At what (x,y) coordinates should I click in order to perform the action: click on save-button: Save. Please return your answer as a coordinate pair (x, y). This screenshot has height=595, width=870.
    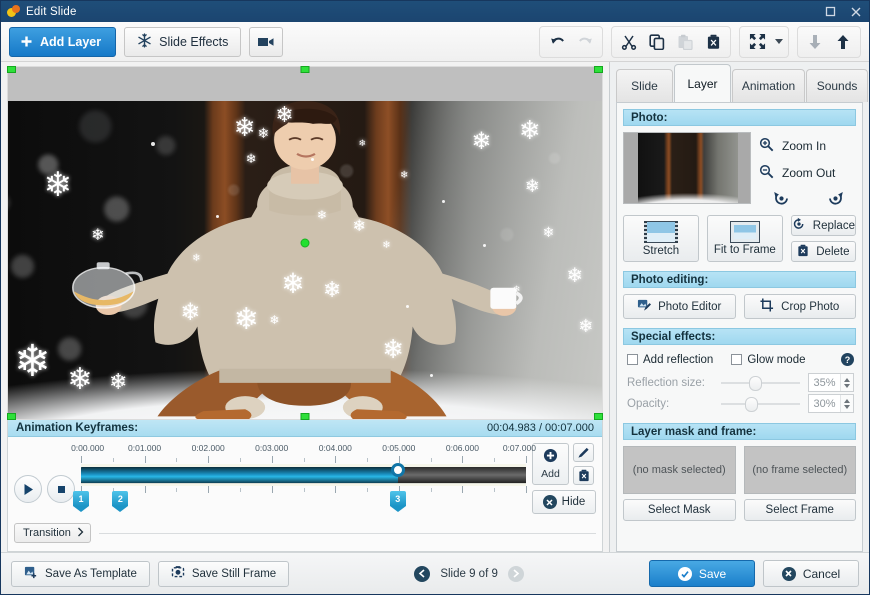
    Looking at the image, I should click on (702, 573).